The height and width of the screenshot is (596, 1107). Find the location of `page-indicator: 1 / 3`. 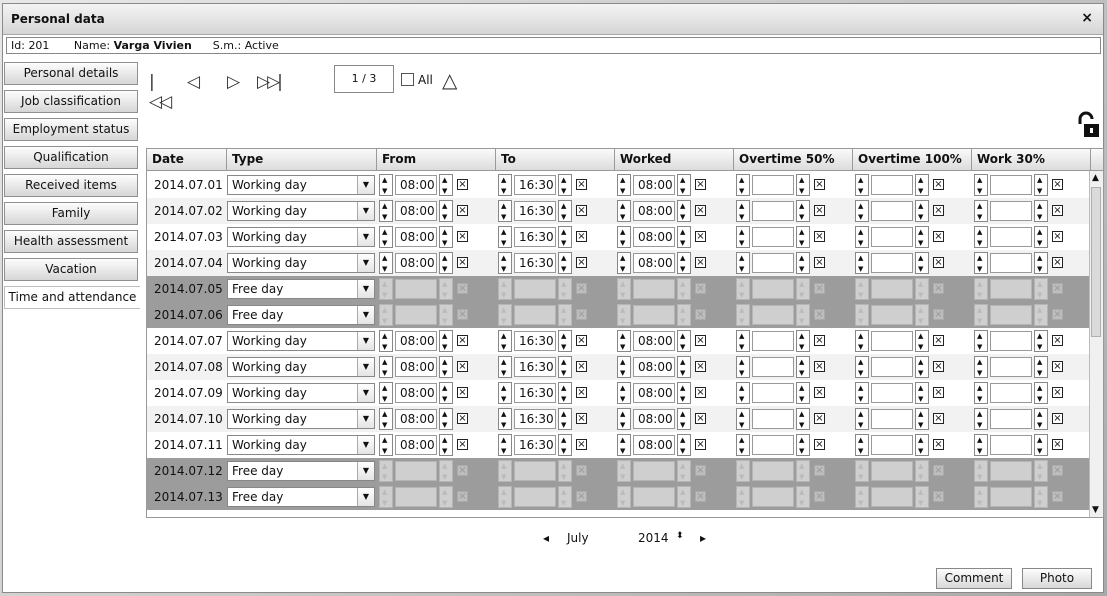

page-indicator: 1 / 3 is located at coordinates (364, 79).